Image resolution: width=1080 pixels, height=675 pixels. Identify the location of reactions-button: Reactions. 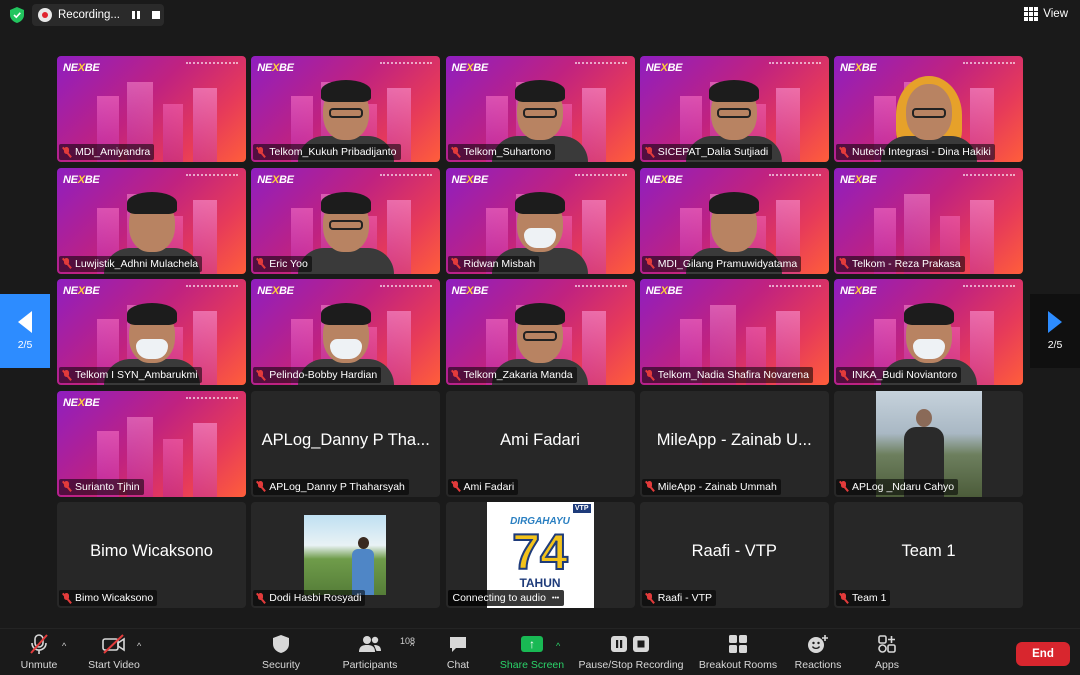
(818, 652).